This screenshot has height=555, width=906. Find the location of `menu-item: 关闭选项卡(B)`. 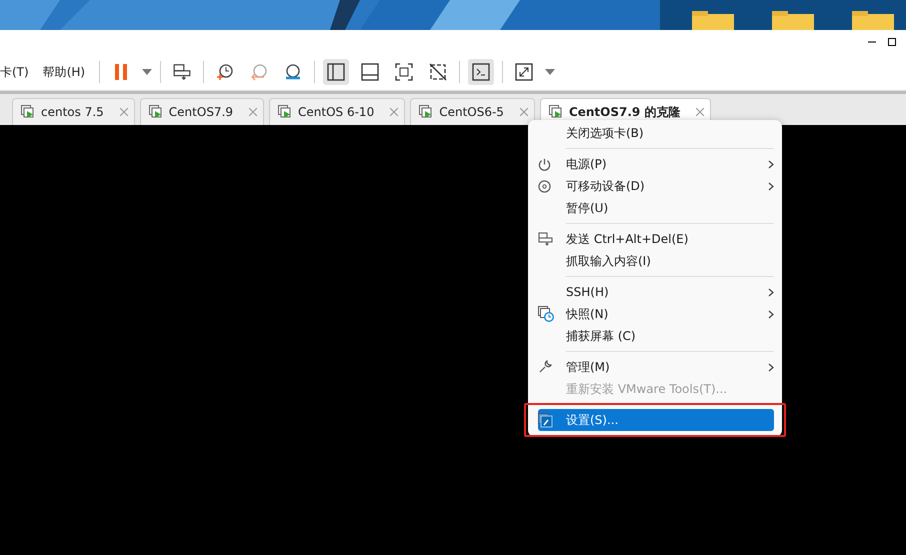

menu-item: 关闭选项卡(B) is located at coordinates (656, 133).